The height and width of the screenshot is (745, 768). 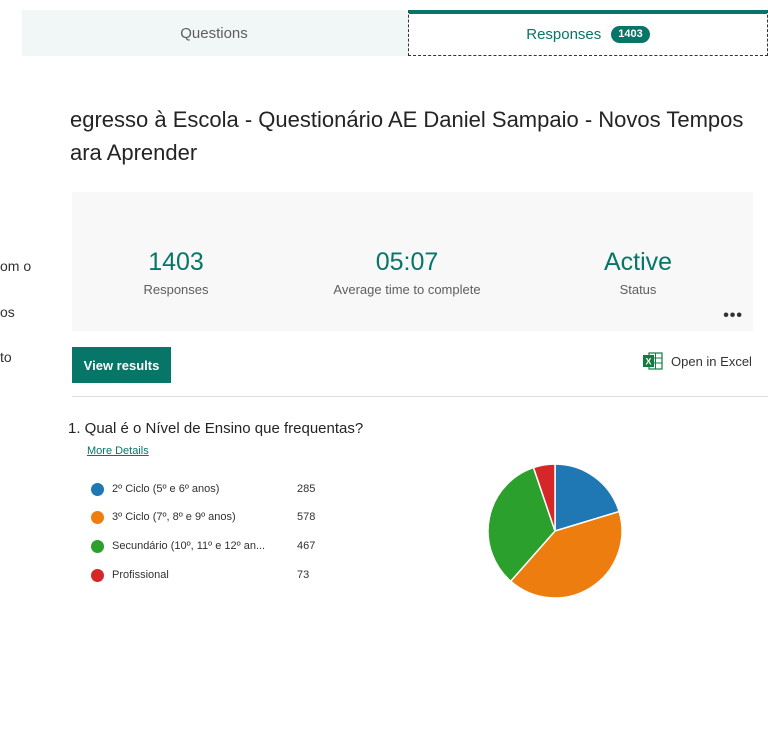 I want to click on legend-item: 2º Ciclo (5º e 6º anos) 285, so click(x=203, y=489).